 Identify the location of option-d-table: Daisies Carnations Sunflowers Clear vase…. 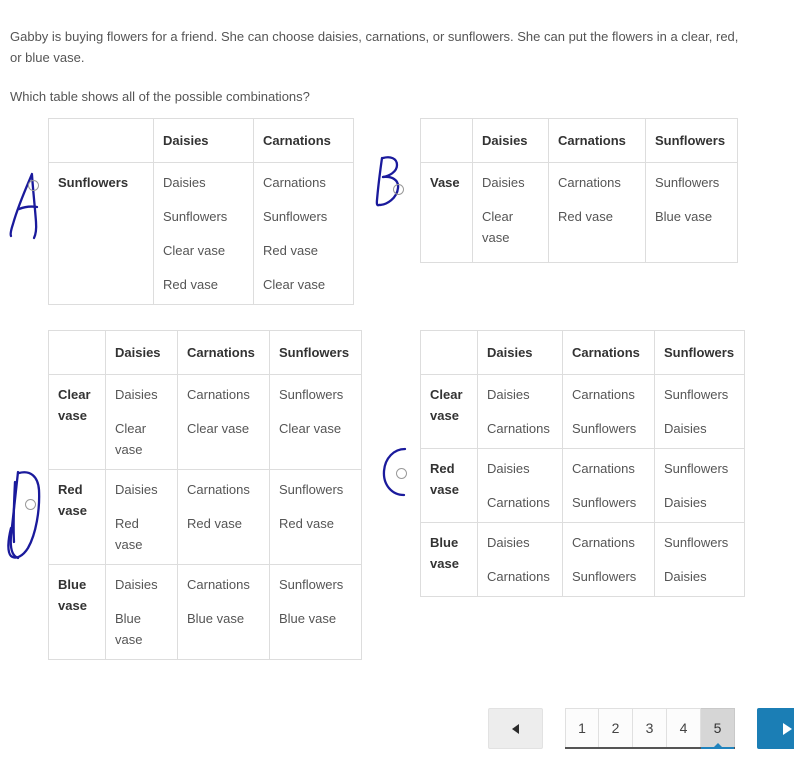
(582, 463).